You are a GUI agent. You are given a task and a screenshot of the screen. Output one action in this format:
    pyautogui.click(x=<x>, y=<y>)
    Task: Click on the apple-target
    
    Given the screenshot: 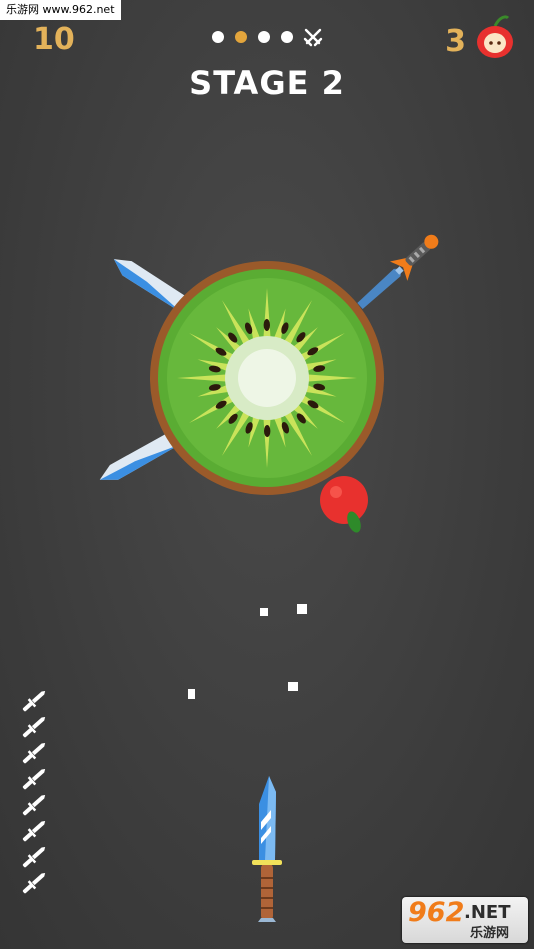 What is the action you would take?
    pyautogui.click(x=344, y=504)
    